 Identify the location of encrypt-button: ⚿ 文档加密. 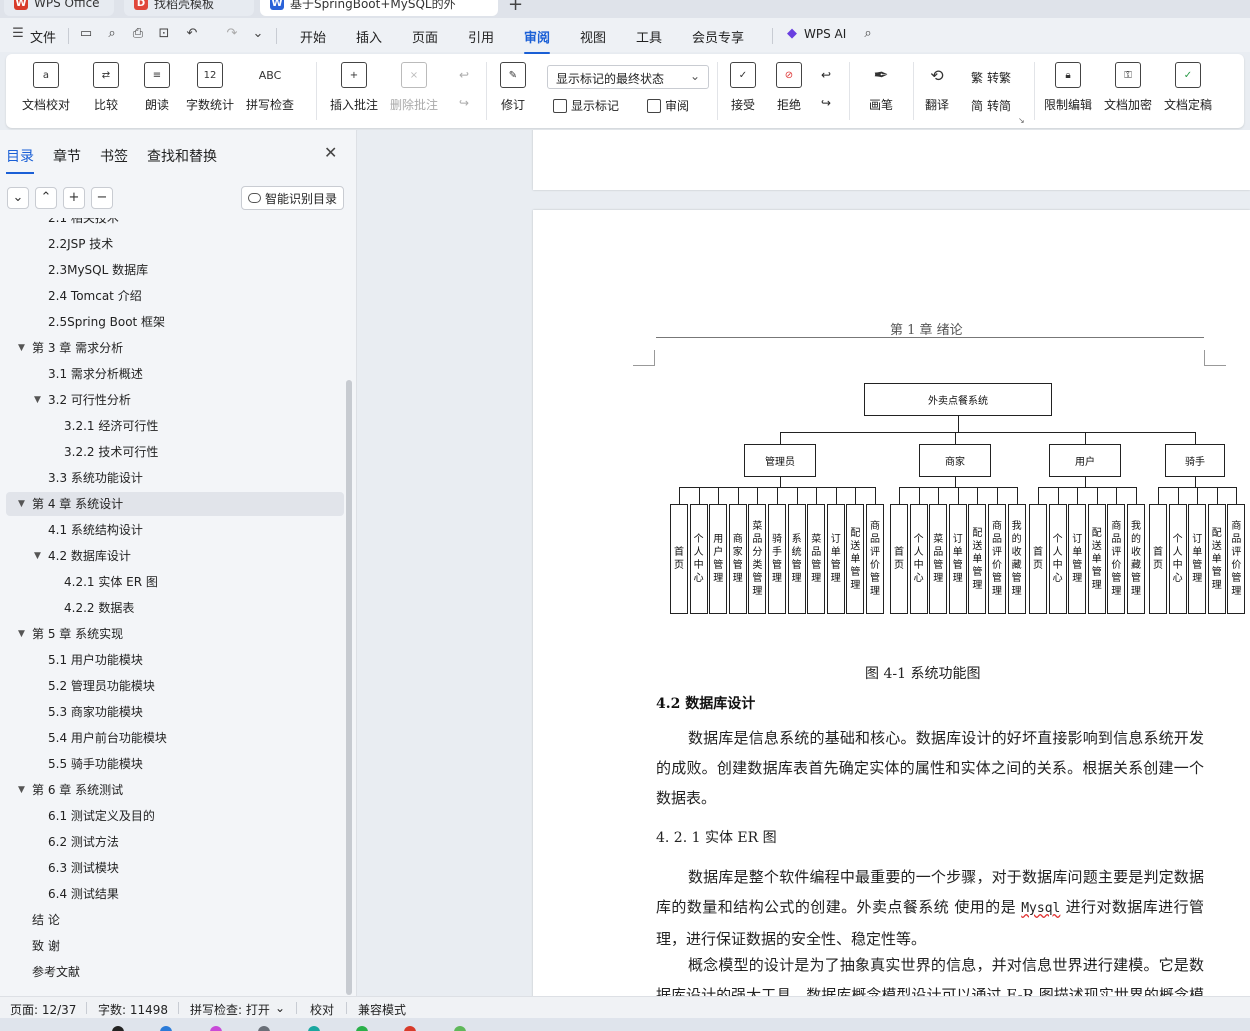
(1128, 87).